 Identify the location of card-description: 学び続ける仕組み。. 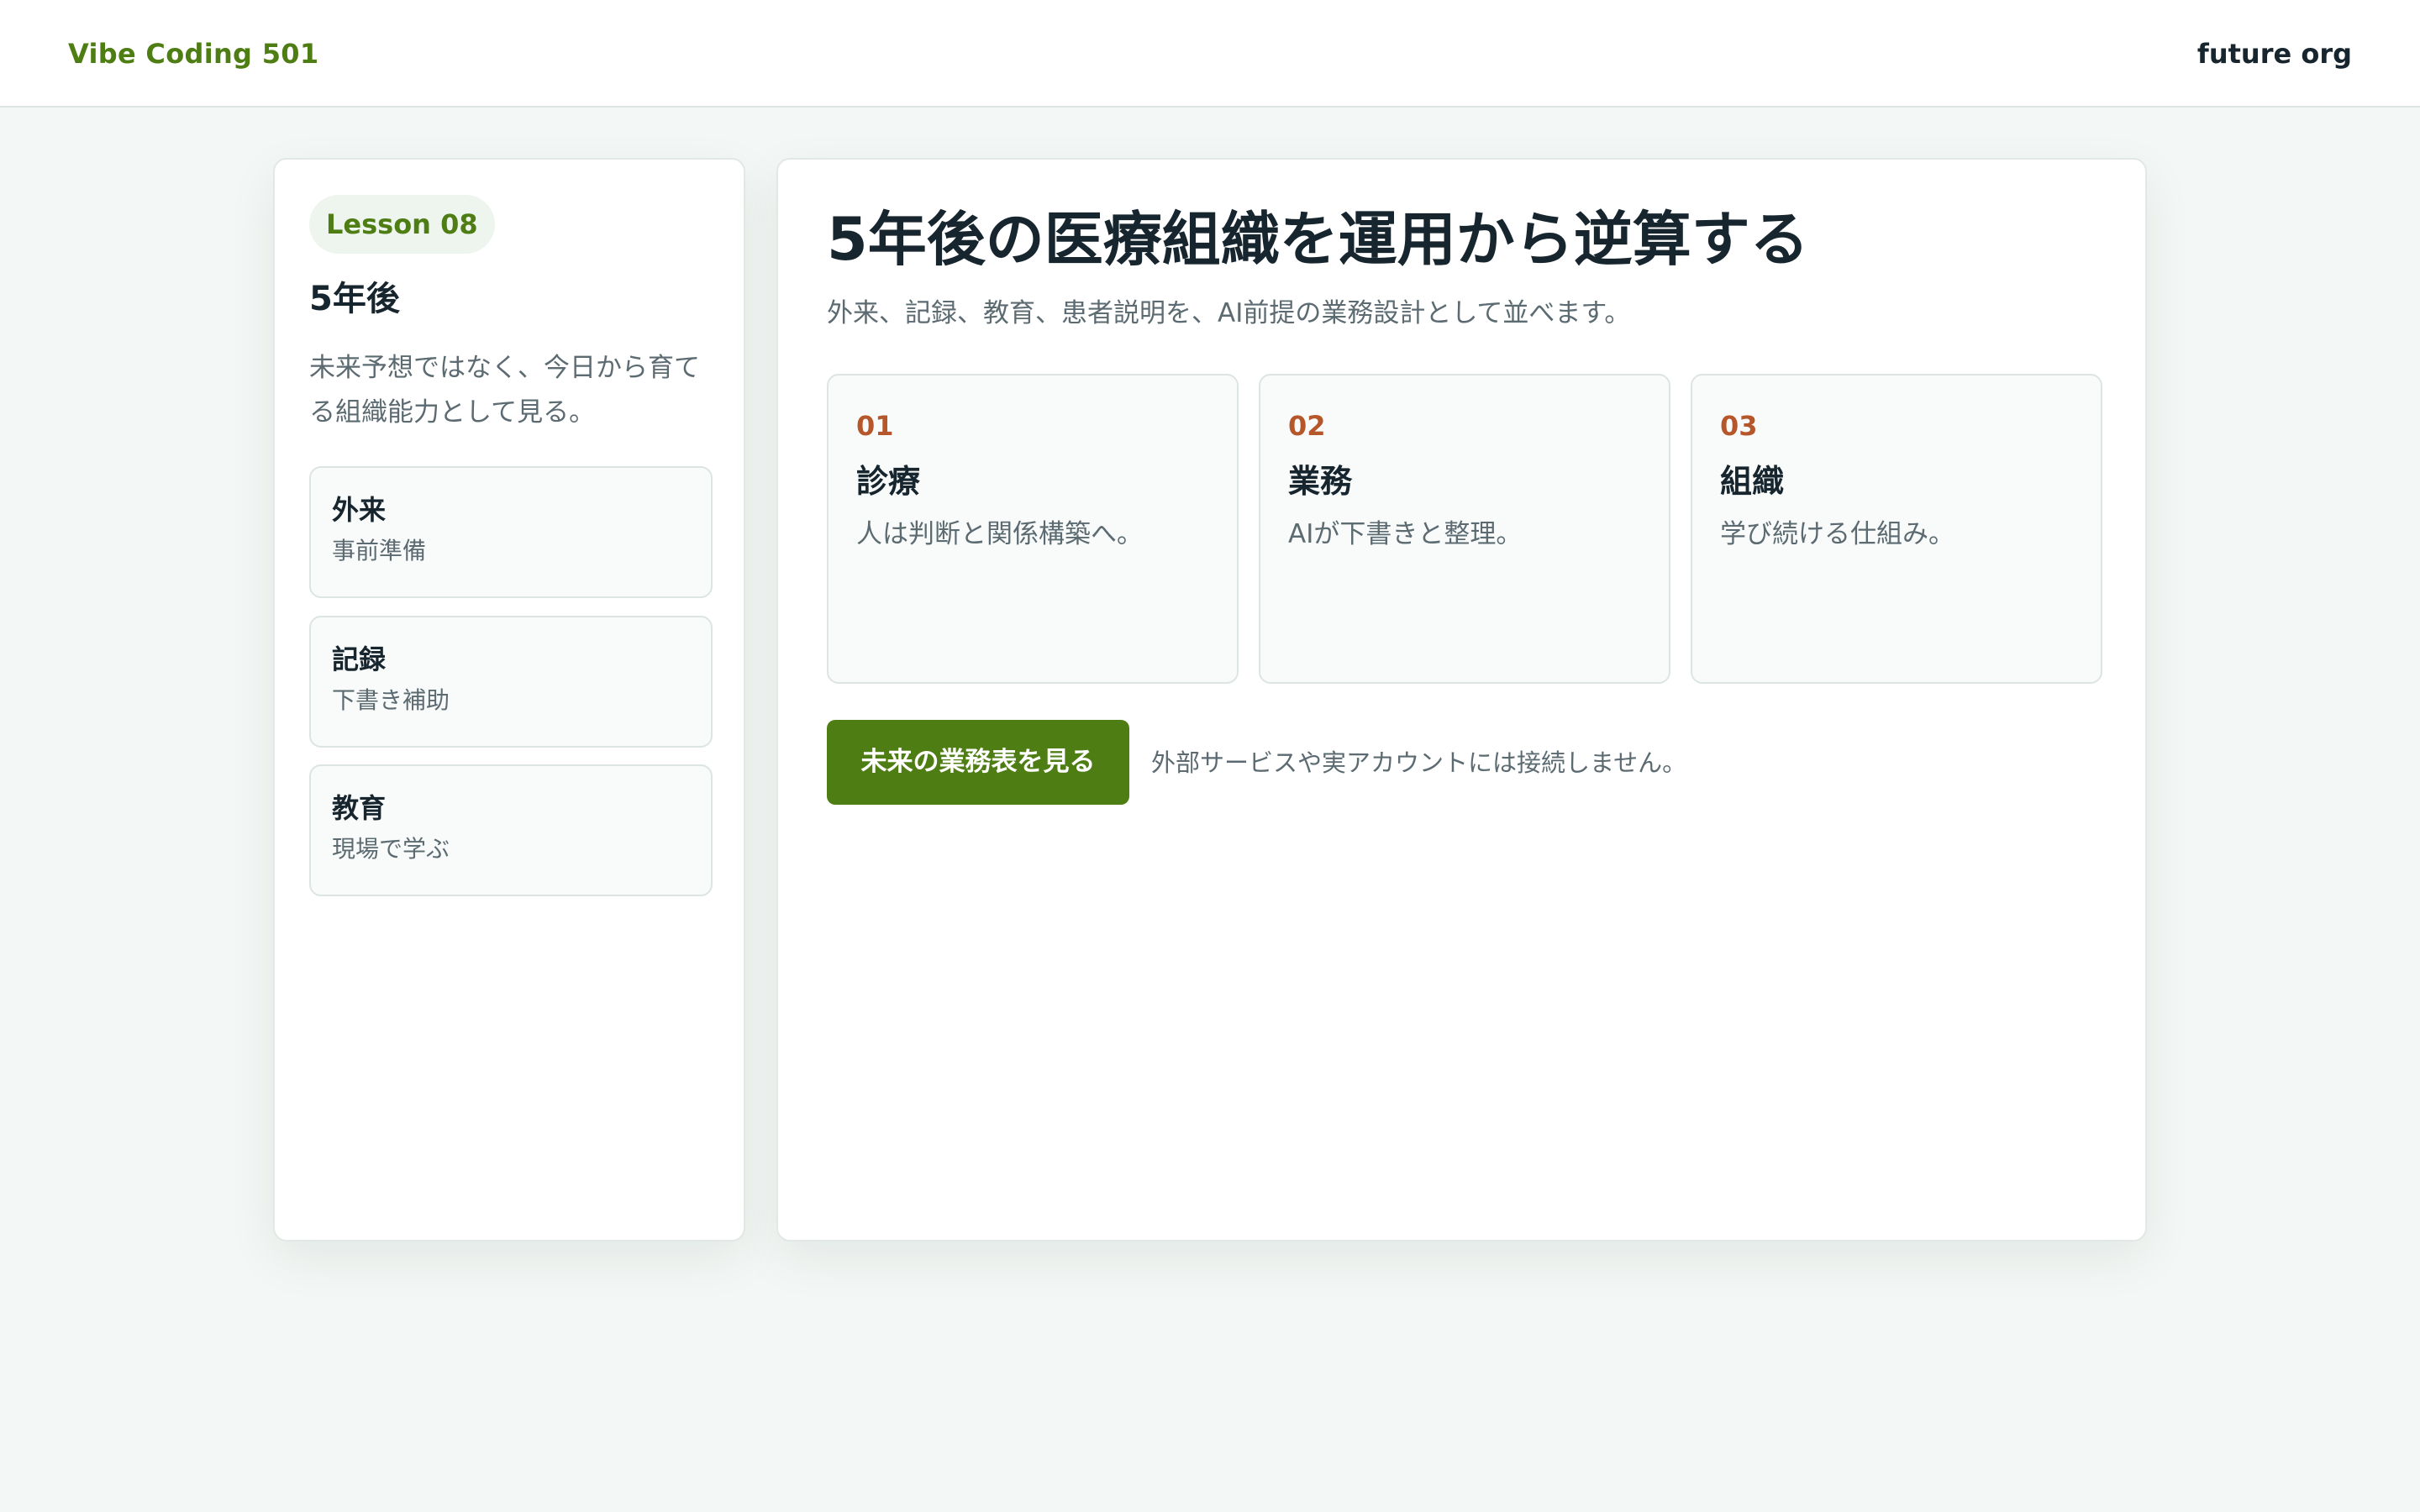
(1837, 534).